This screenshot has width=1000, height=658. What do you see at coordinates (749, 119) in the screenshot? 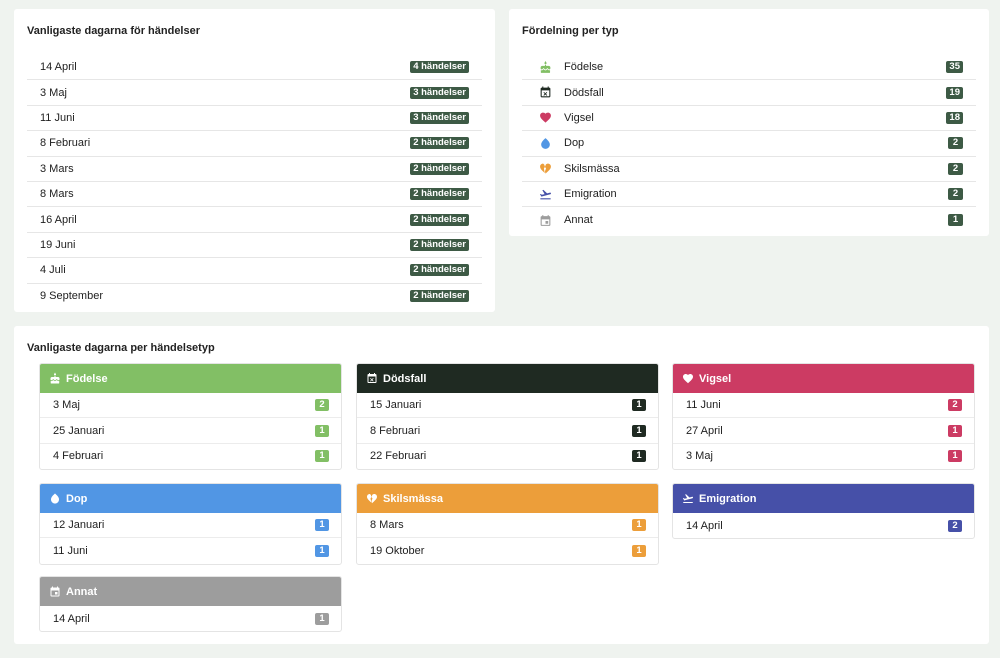
I see `distribution-row-vigsel: Vigsel 18` at bounding box center [749, 119].